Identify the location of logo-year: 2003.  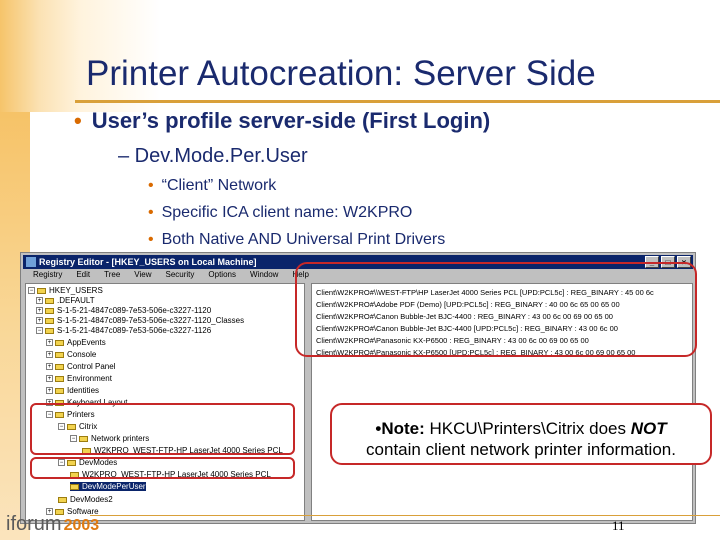
(81, 525).